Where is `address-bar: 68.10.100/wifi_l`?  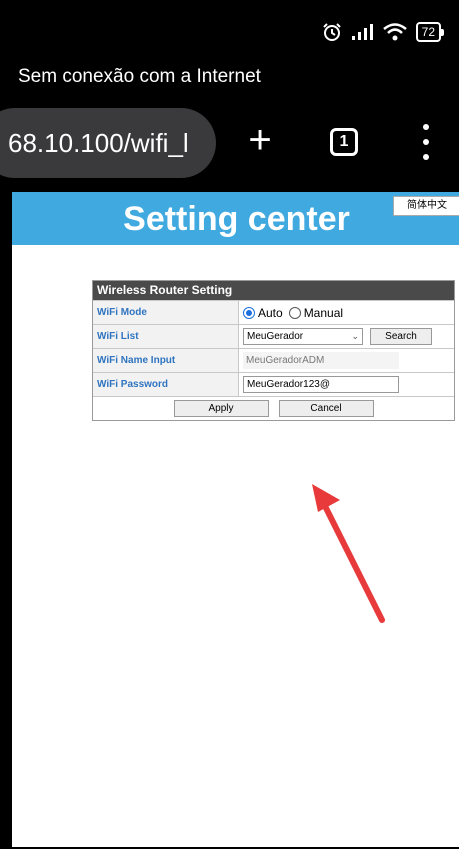 address-bar: 68.10.100/wifi_l is located at coordinates (108, 143).